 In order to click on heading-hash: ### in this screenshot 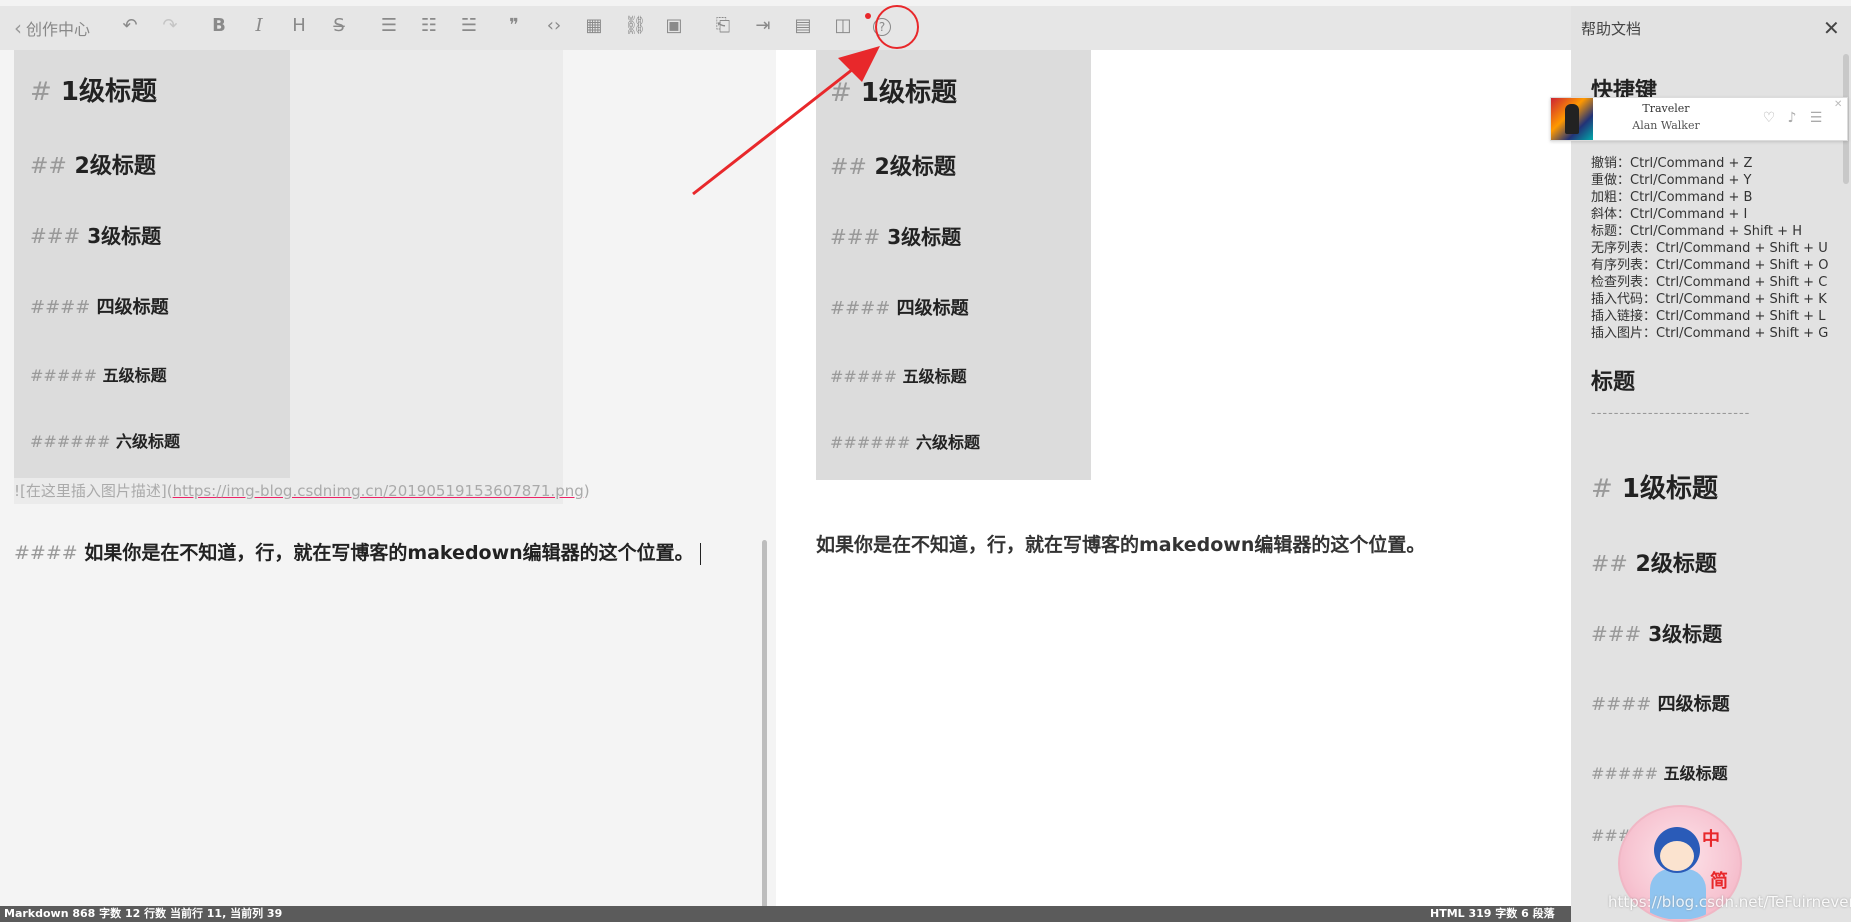, I will do `click(1616, 634)`.